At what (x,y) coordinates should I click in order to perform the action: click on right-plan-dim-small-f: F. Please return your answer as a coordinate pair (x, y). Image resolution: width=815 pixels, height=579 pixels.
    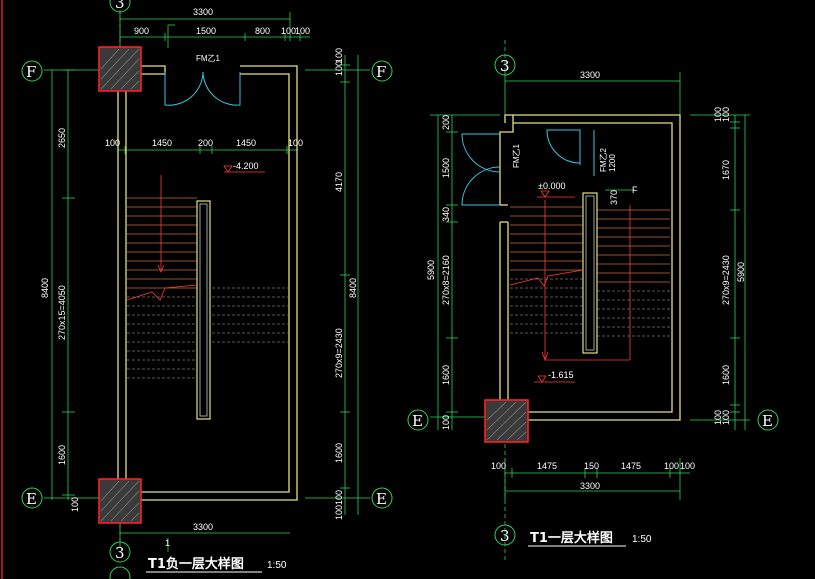
    Looking at the image, I should click on (635, 190).